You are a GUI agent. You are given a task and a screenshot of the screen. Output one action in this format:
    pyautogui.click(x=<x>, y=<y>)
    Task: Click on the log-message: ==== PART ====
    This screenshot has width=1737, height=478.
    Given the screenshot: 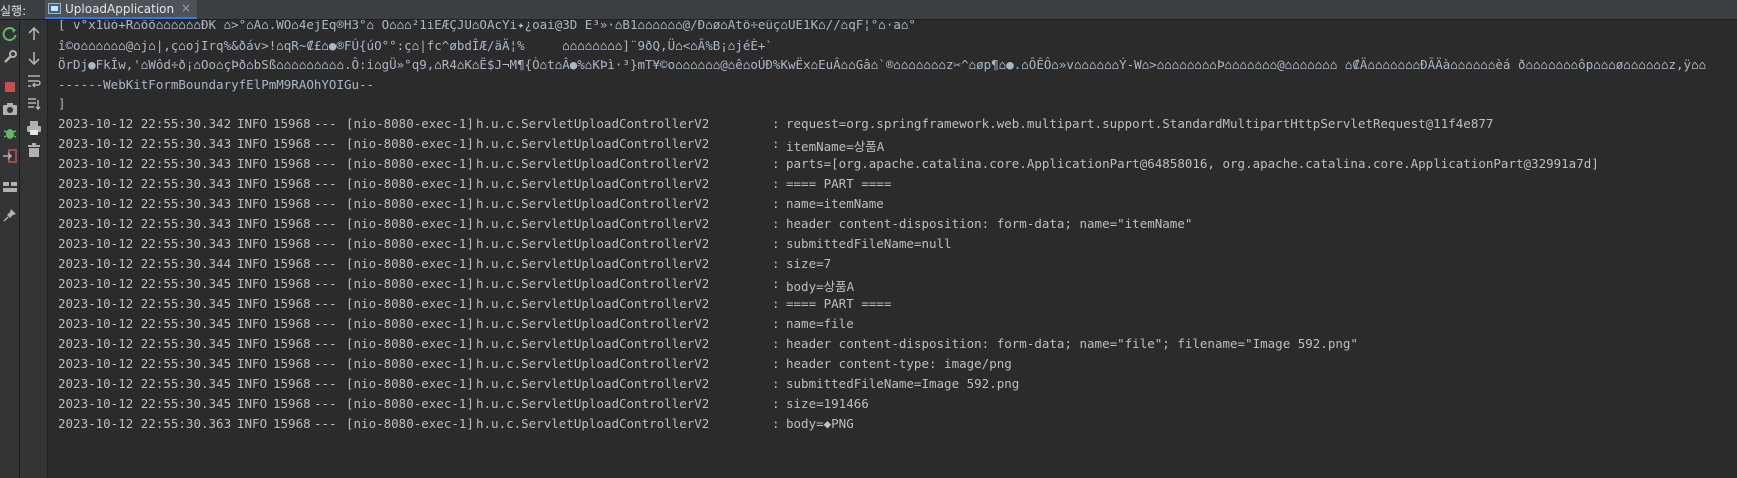 What is the action you would take?
    pyautogui.click(x=839, y=183)
    